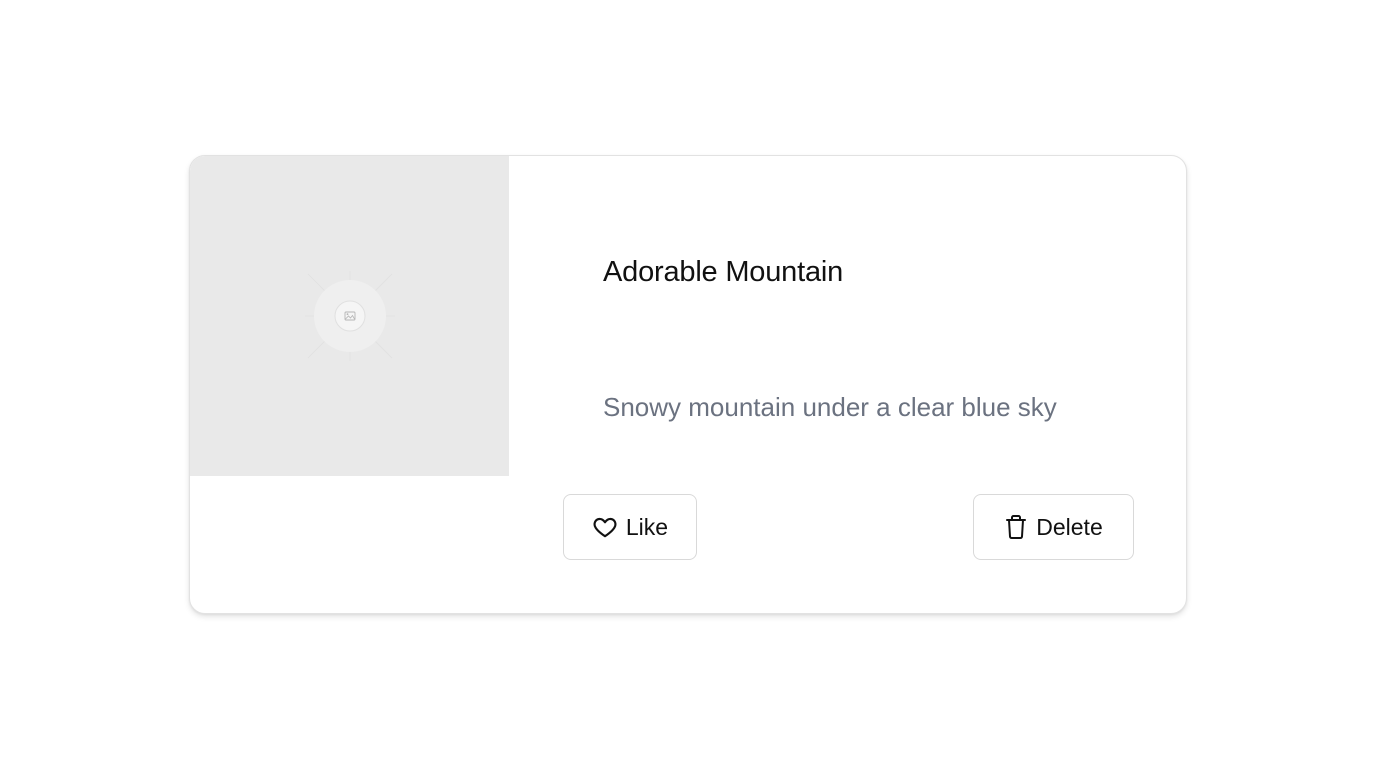 This screenshot has height=768, width=1376. I want to click on card-title: Adorable Mountain, so click(723, 272).